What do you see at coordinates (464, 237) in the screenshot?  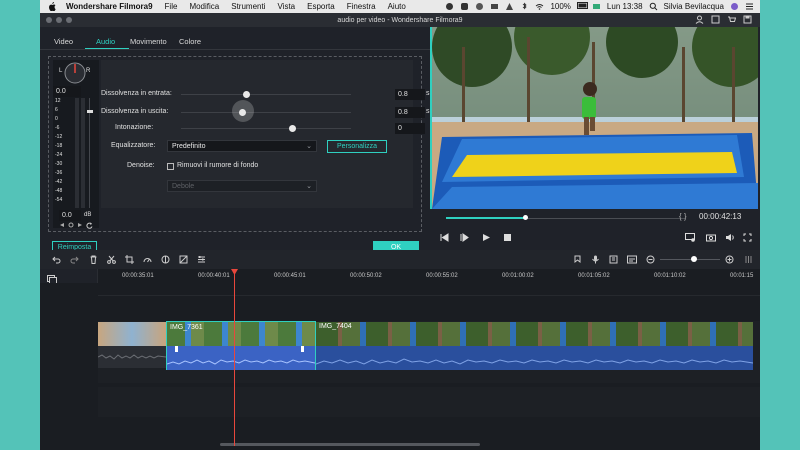 I see `play-frame-icon` at bounding box center [464, 237].